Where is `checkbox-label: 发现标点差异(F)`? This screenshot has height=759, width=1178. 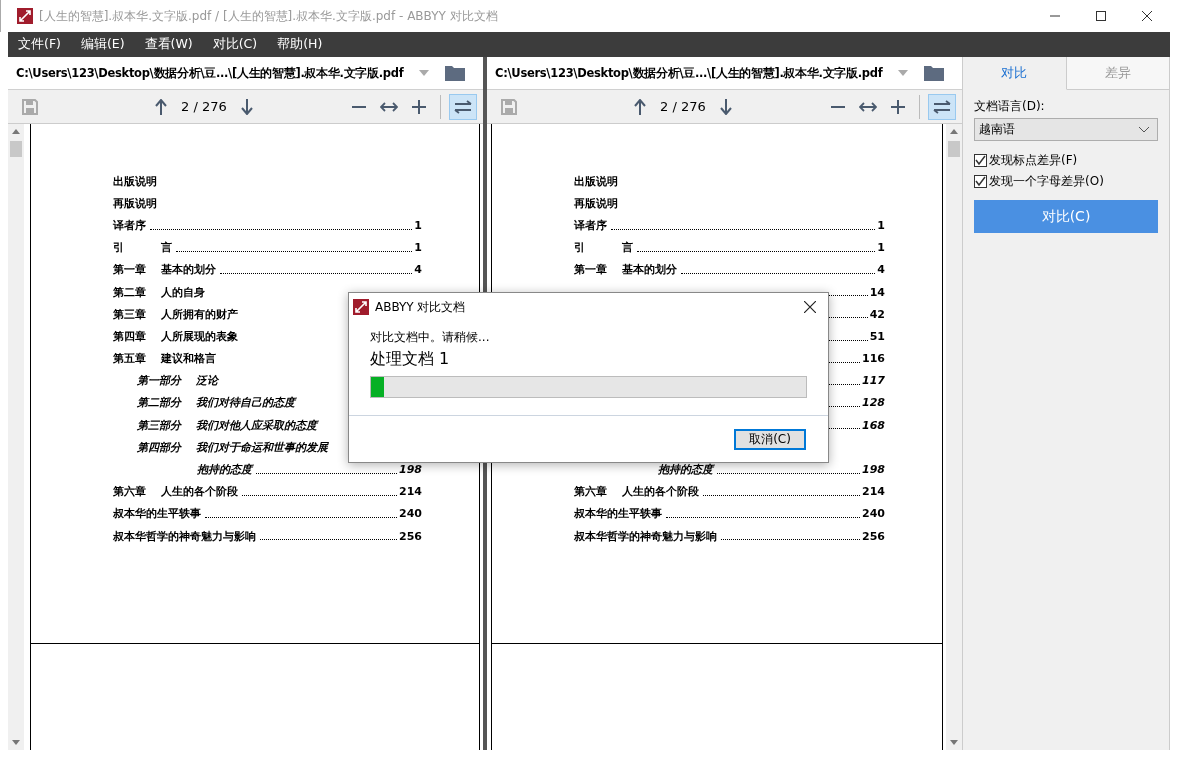 checkbox-label: 发现标点差异(F) is located at coordinates (1033, 160).